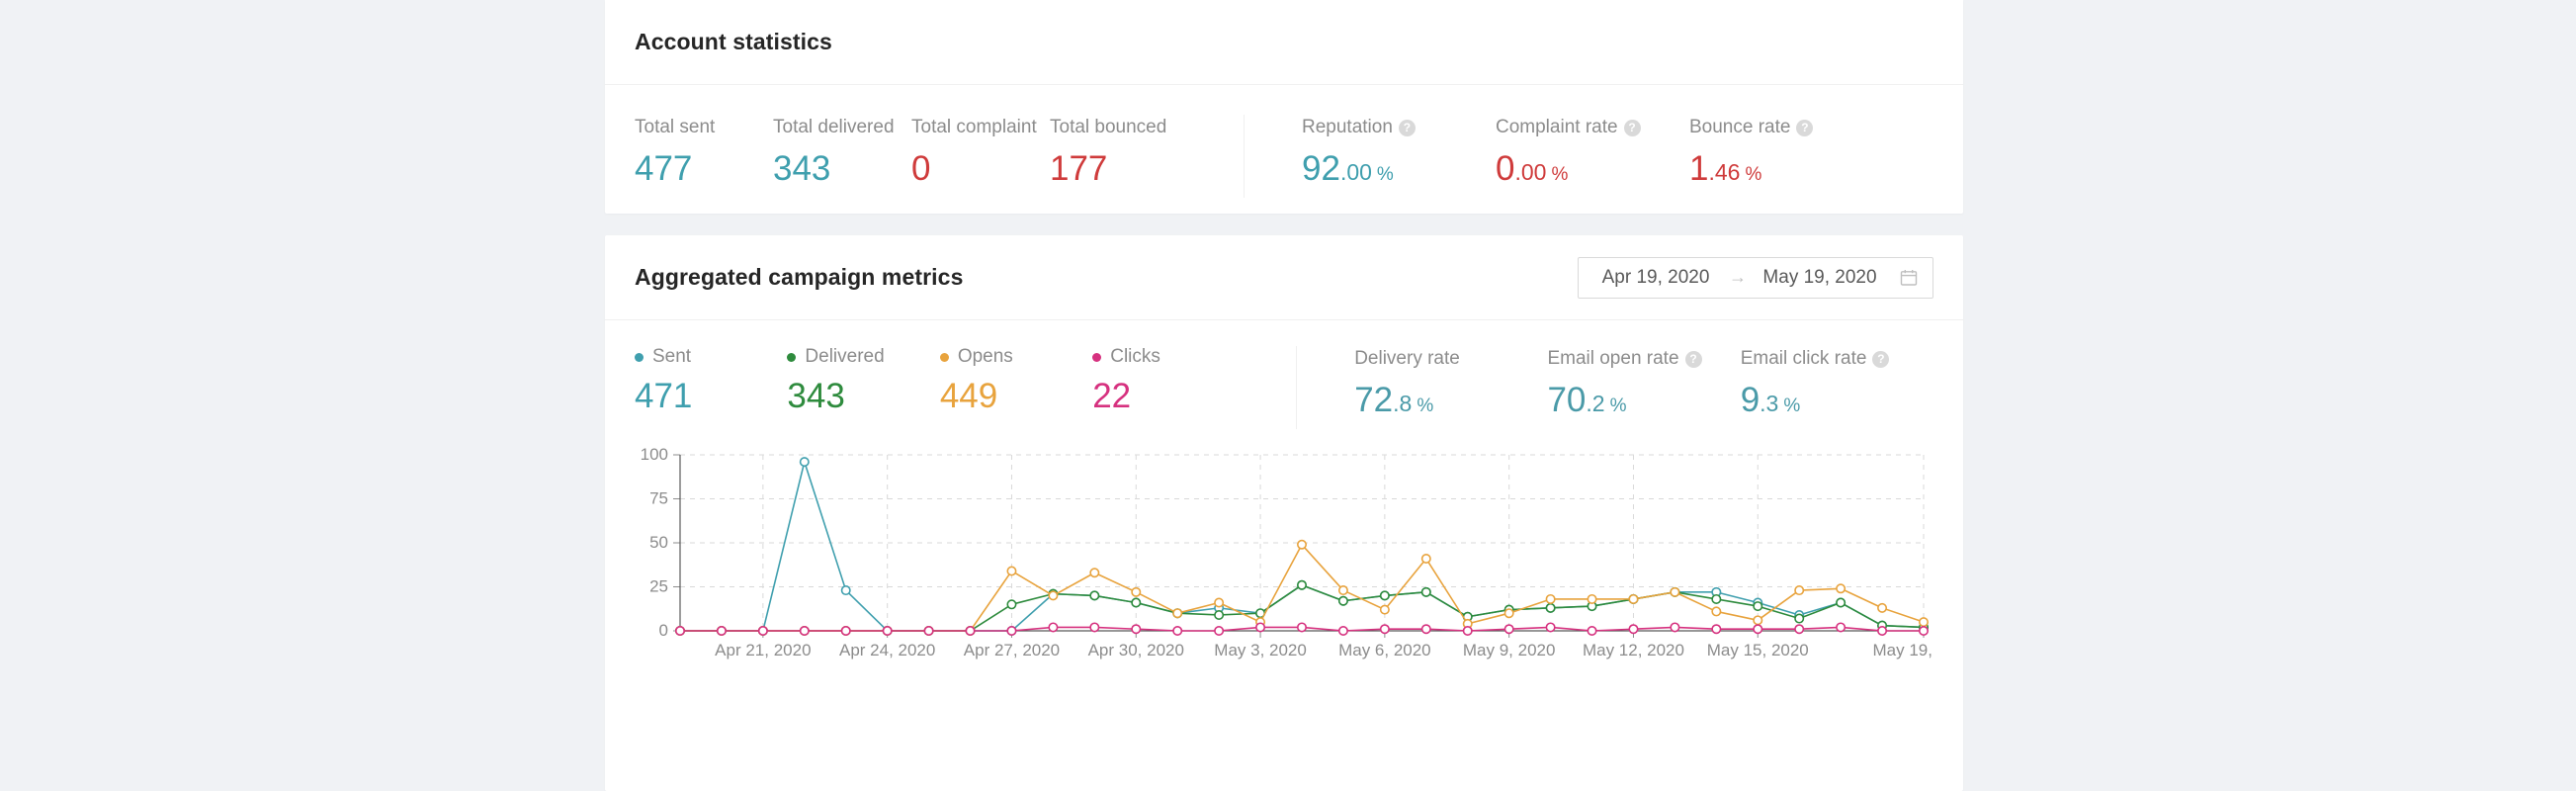 The image size is (2576, 791). What do you see at coordinates (1633, 650) in the screenshot?
I see `x-tick-label: May 12, 2020` at bounding box center [1633, 650].